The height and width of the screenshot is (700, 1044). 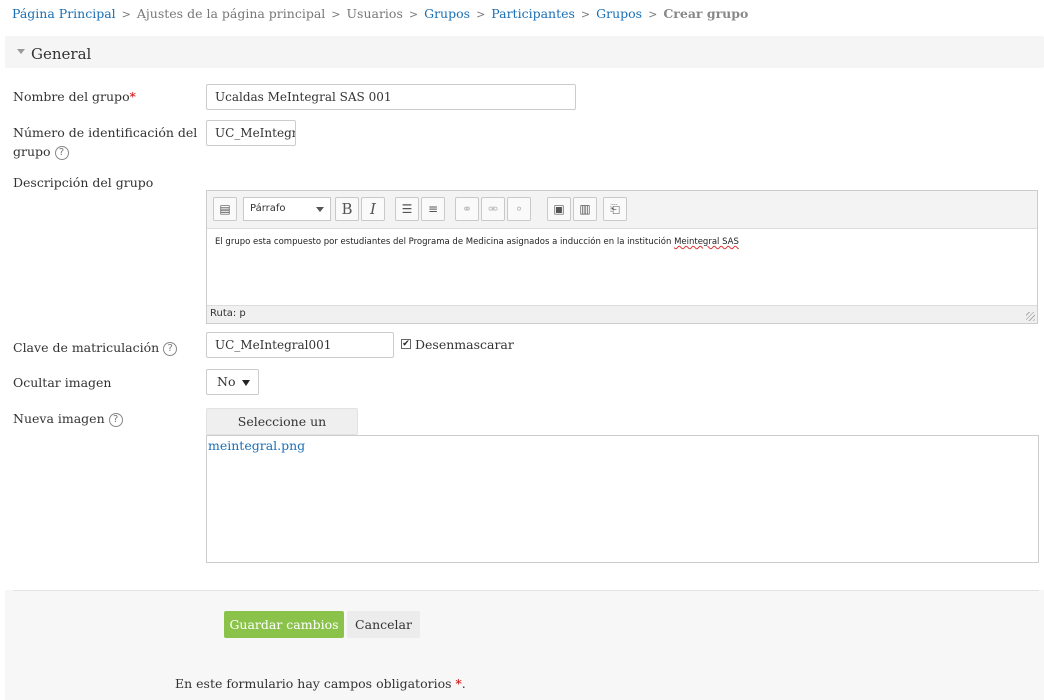 I want to click on file-drop-area: meintegral.png, so click(x=622, y=499).